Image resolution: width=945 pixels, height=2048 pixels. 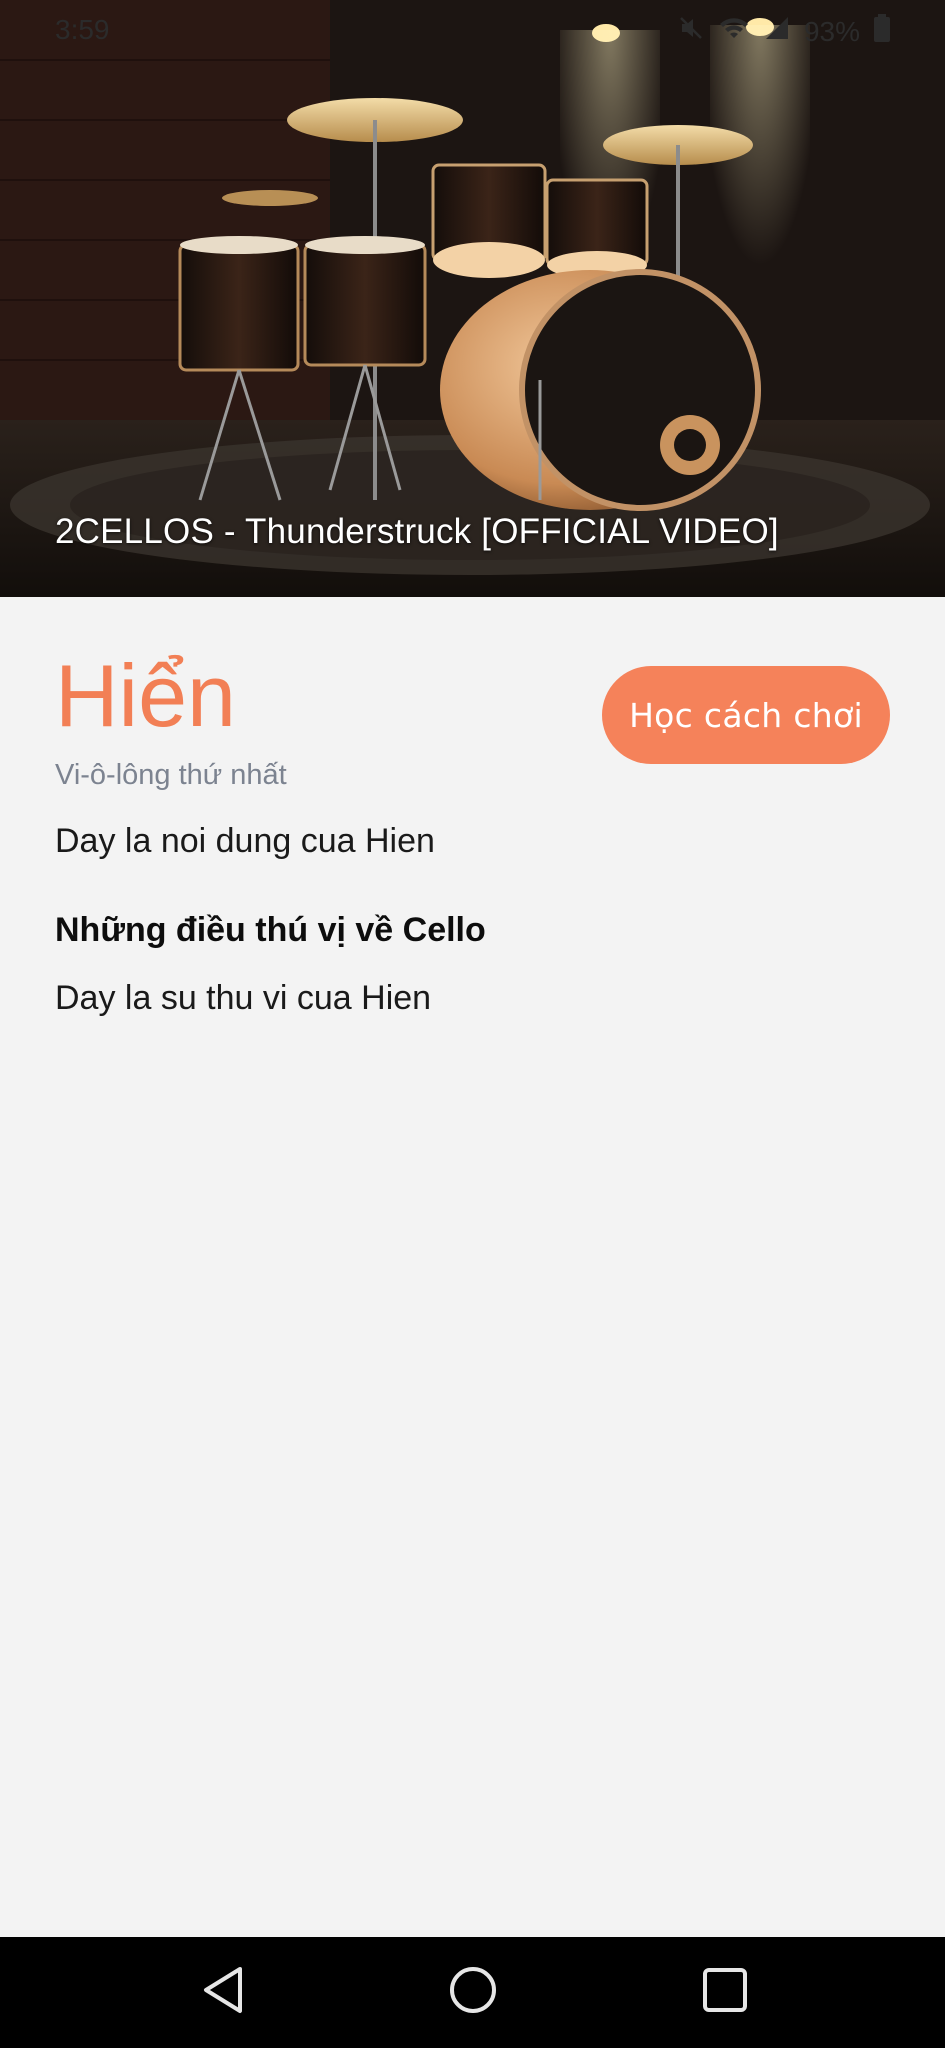 I want to click on recents-icon, so click(x=725, y=1992).